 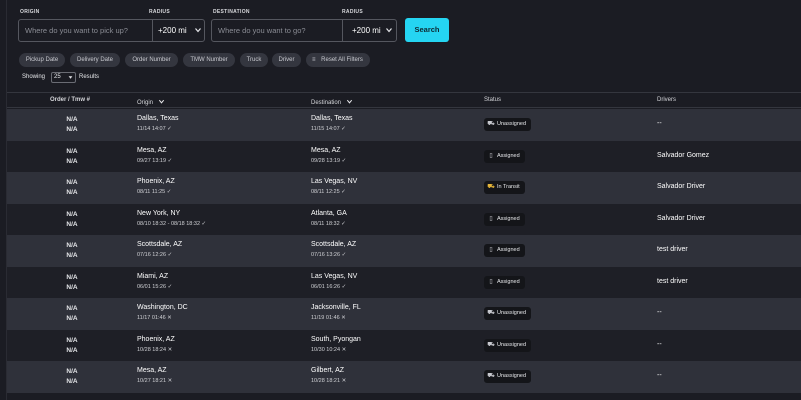 What do you see at coordinates (334, 181) in the screenshot?
I see `destination-location: Las Vegas, NV` at bounding box center [334, 181].